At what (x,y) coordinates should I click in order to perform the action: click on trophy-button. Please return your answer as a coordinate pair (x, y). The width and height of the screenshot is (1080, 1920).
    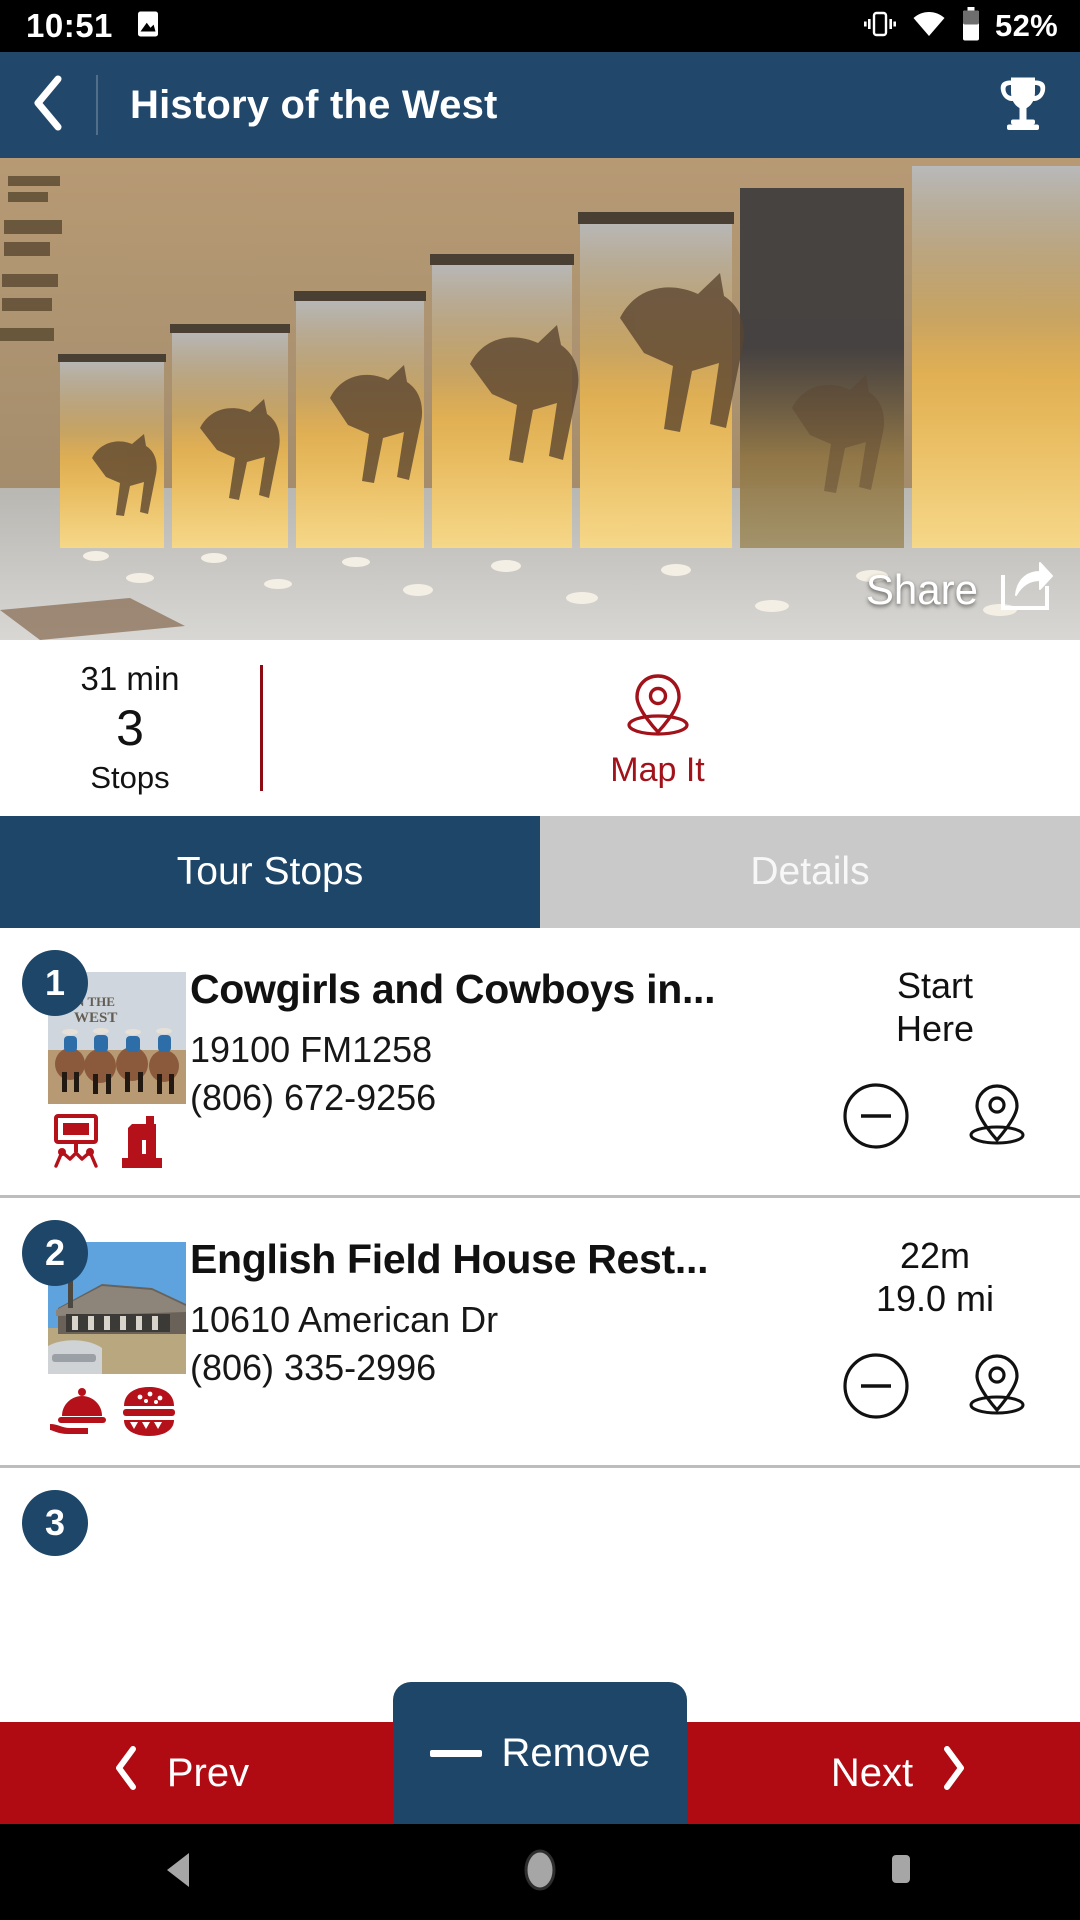
    Looking at the image, I should click on (1023, 105).